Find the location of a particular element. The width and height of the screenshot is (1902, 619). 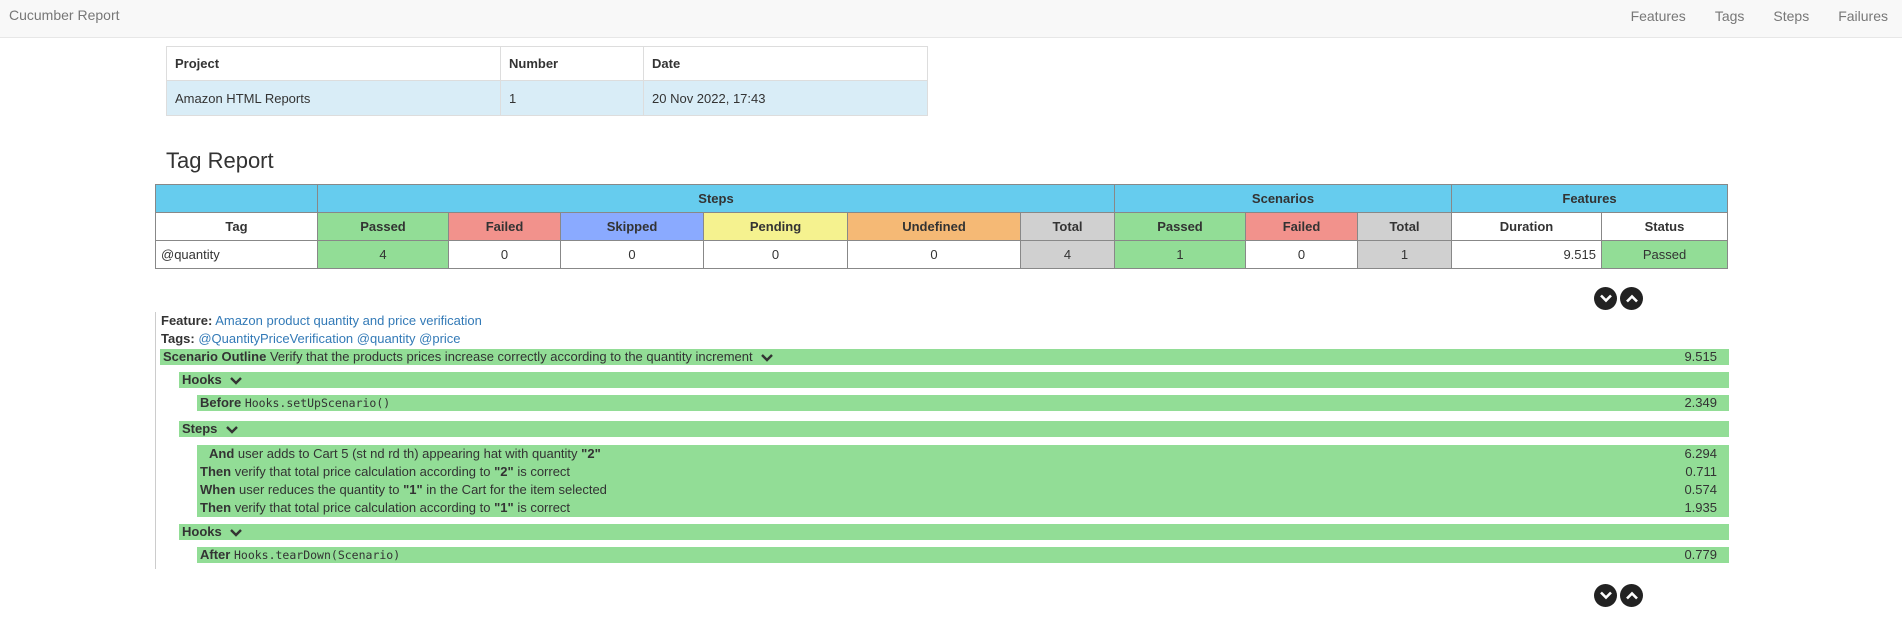

col-steps-skipped: Skipped is located at coordinates (632, 226).